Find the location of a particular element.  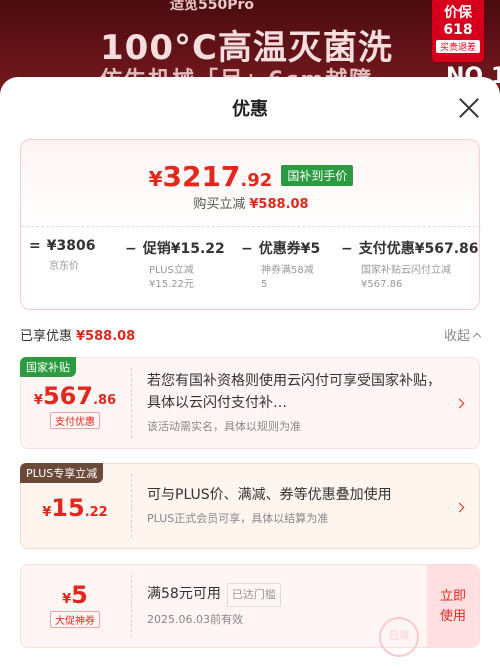

final-price-integer: 3217 is located at coordinates (201, 176).